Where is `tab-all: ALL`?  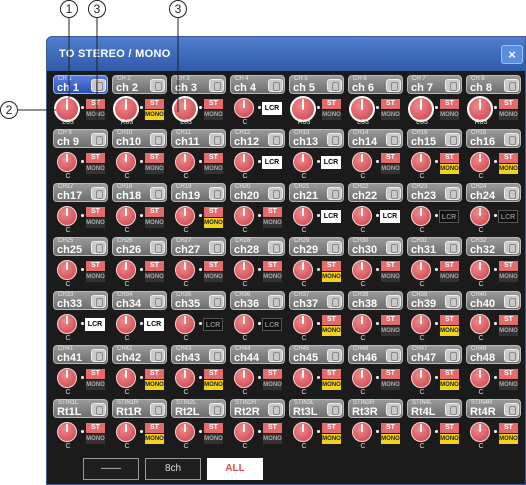 tab-all: ALL is located at coordinates (235, 469).